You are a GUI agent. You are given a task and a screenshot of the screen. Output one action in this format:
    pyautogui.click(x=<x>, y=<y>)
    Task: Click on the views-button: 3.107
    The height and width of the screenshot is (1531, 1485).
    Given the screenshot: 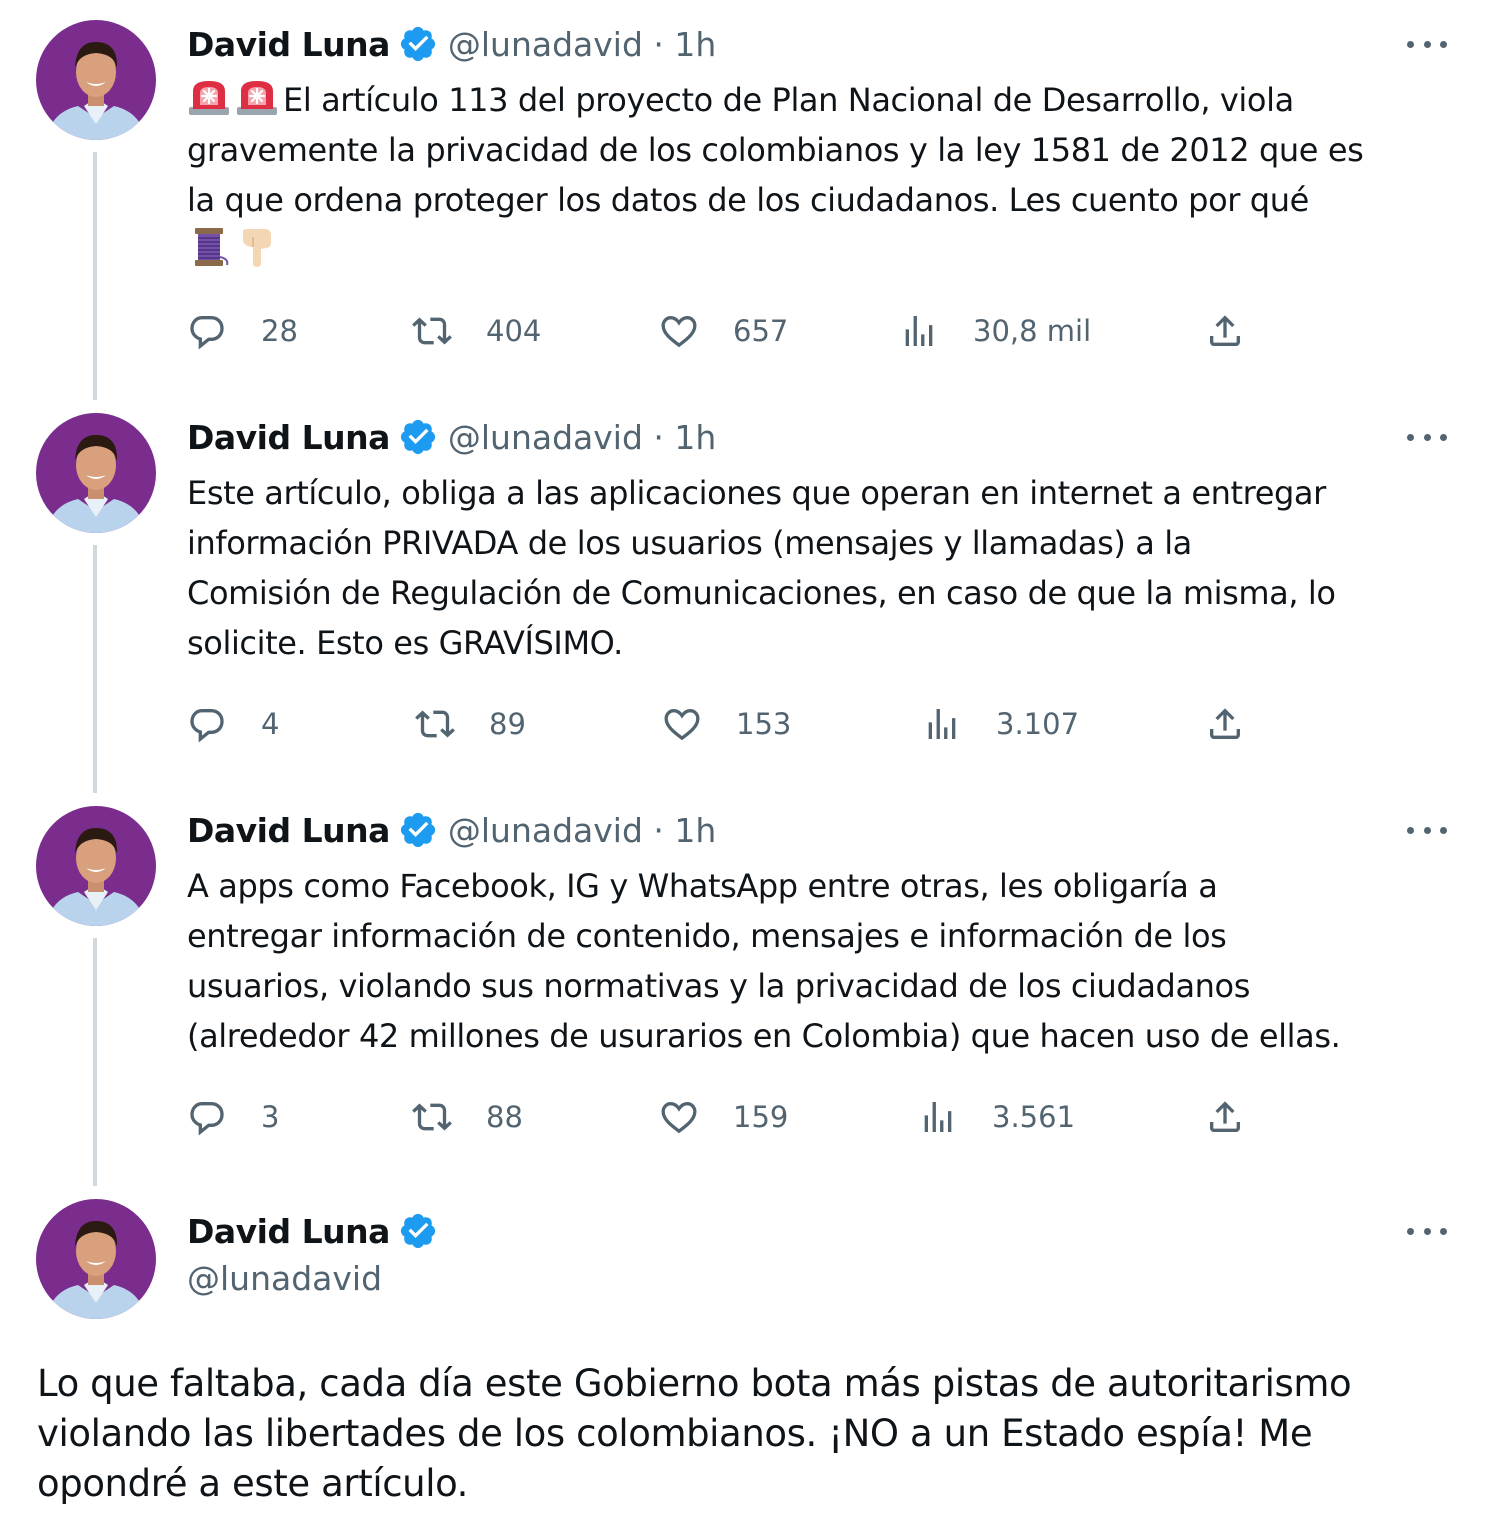 What is the action you would take?
    pyautogui.click(x=1000, y=724)
    